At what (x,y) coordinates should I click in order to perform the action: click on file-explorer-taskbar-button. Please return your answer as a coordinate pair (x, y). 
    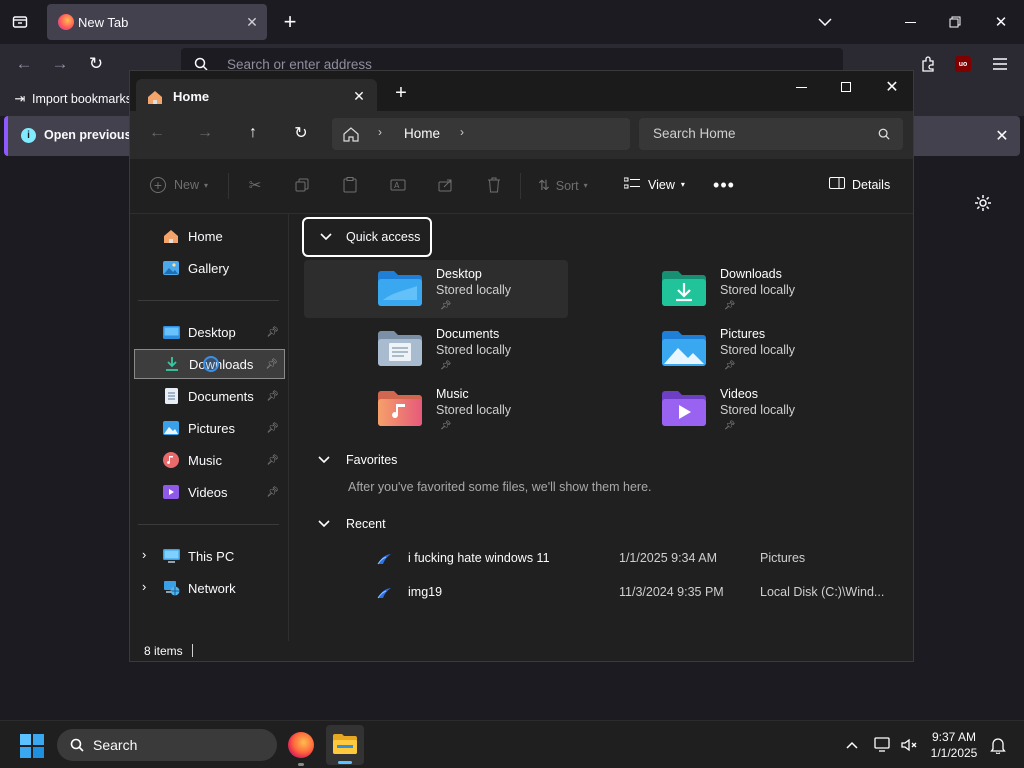
    Looking at the image, I should click on (345, 745).